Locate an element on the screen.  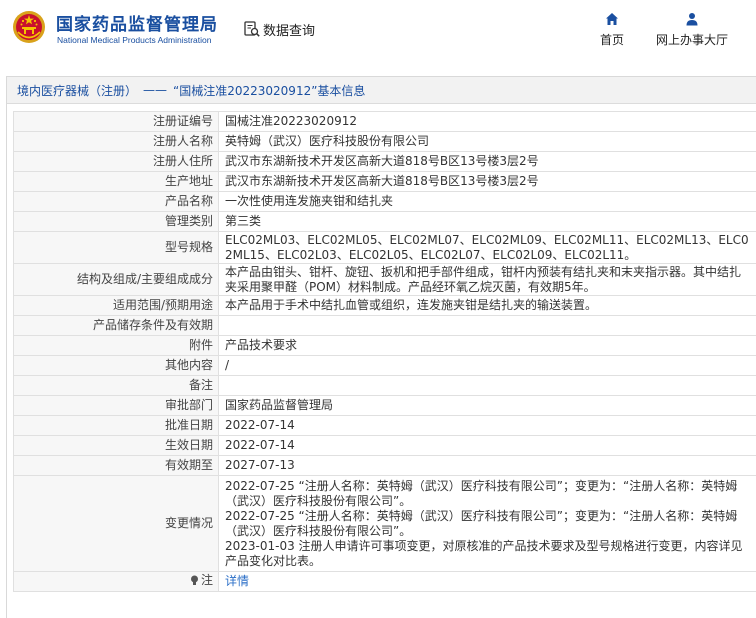
note-value: 详情 is located at coordinates (487, 581).